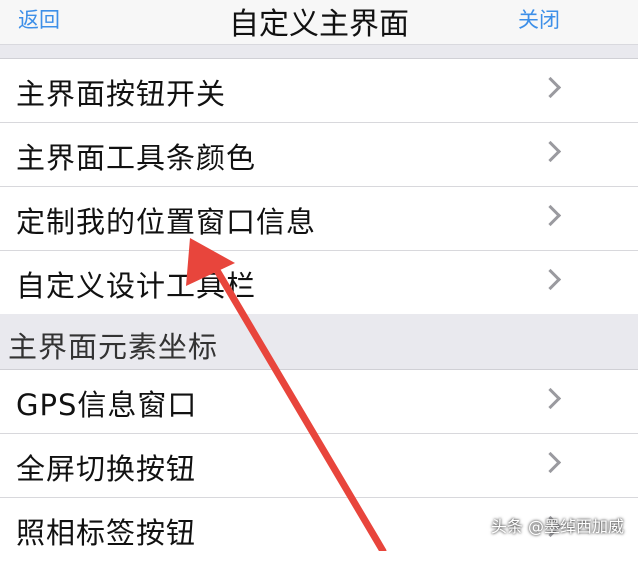 The height and width of the screenshot is (562, 638). What do you see at coordinates (319, 51) in the screenshot?
I see `group-separator` at bounding box center [319, 51].